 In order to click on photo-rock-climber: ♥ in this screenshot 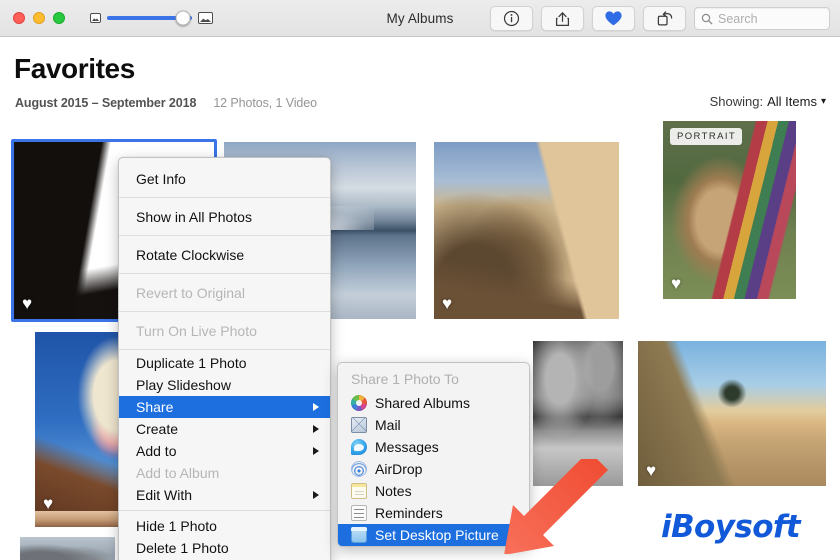, I will do `click(526, 230)`.